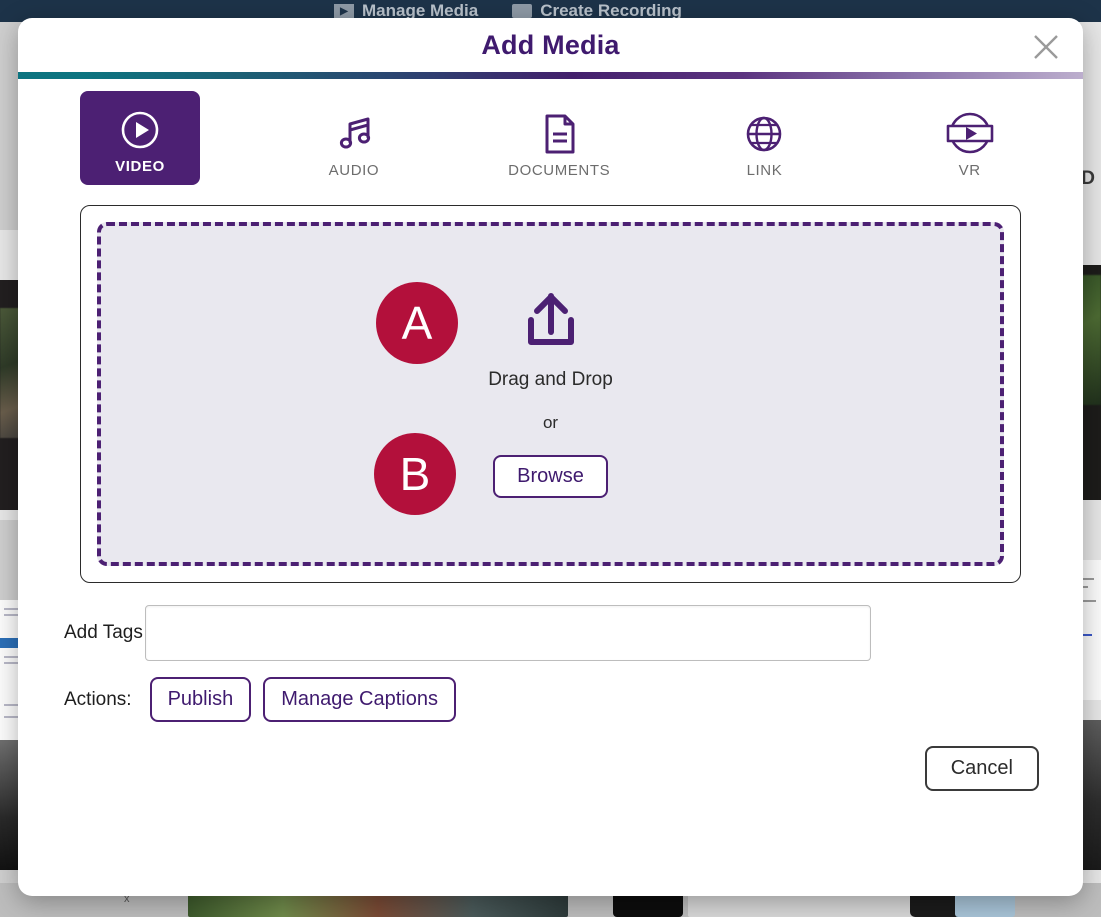 This screenshot has height=917, width=1101. What do you see at coordinates (550, 422) in the screenshot?
I see `or-label: or` at bounding box center [550, 422].